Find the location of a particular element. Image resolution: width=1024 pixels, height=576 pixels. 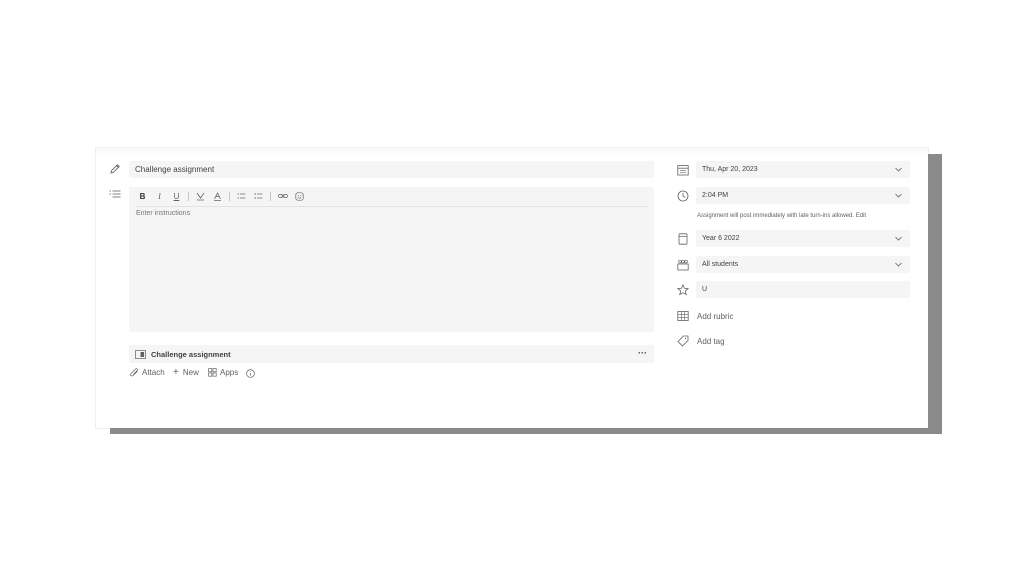

bold-button: B is located at coordinates (142, 196).